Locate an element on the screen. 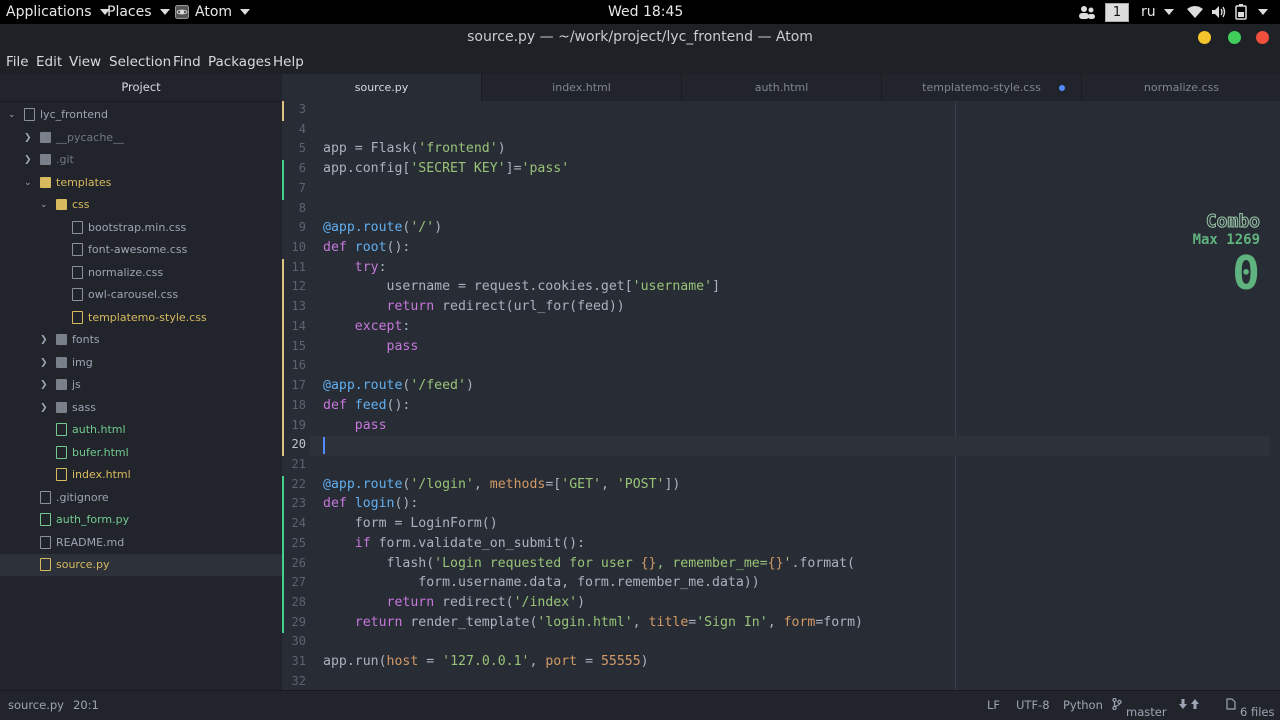  tree-item-owl-carousel-css: owl-carousel.css is located at coordinates (141, 295).